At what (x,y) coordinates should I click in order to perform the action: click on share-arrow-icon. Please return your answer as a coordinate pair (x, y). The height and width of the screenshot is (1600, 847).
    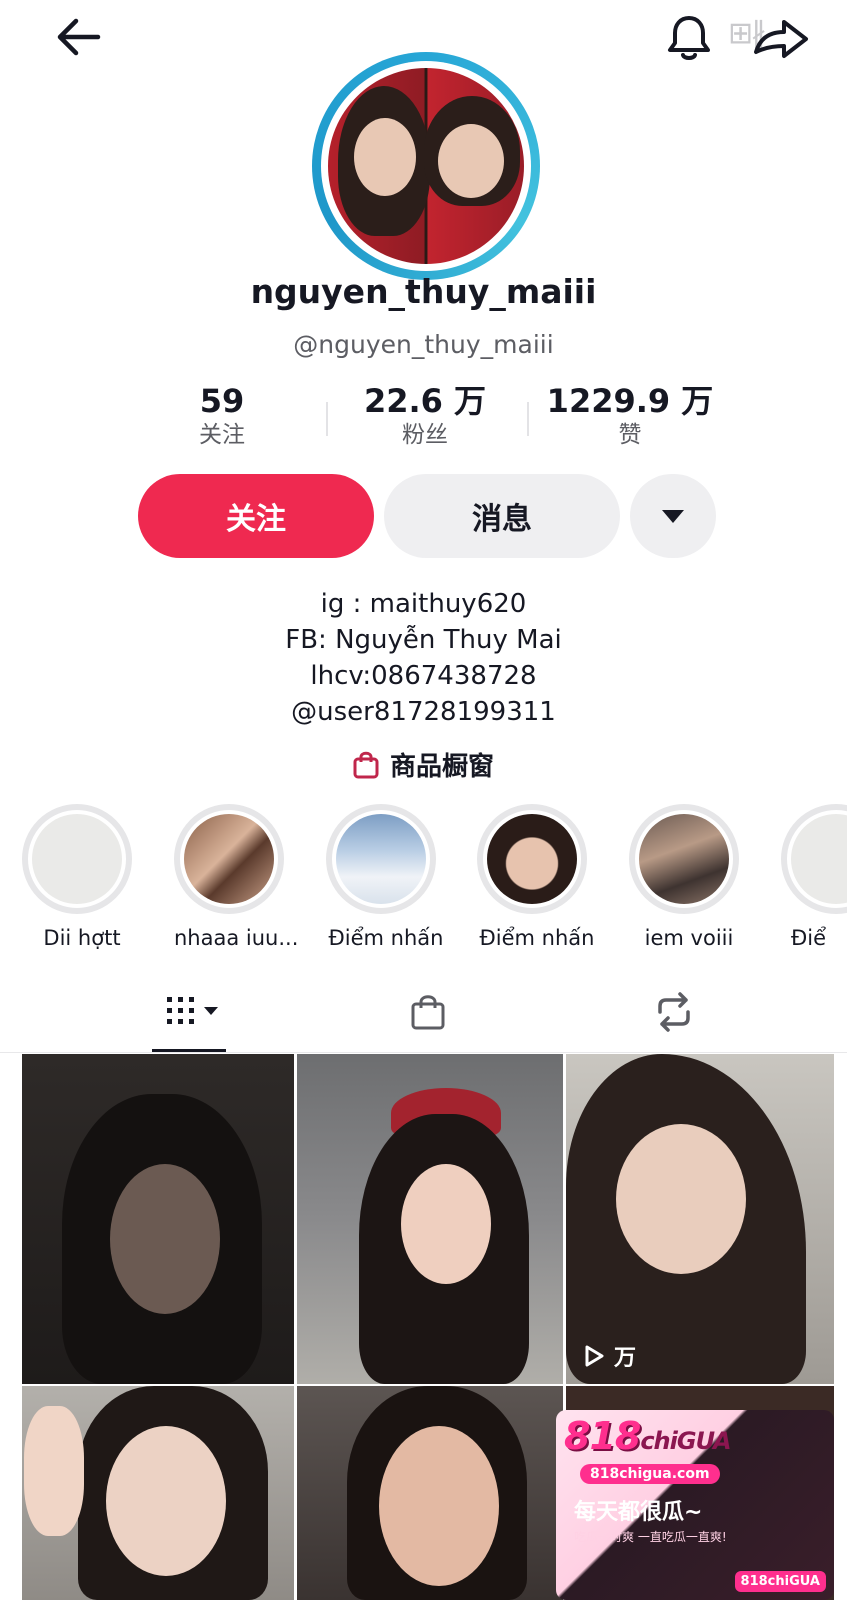
    Looking at the image, I should click on (781, 37).